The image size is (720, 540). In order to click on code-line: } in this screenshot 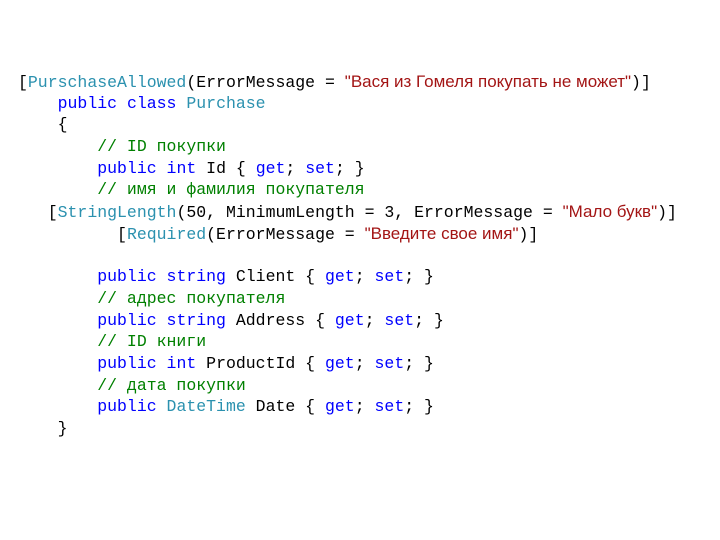, I will do `click(347, 429)`.